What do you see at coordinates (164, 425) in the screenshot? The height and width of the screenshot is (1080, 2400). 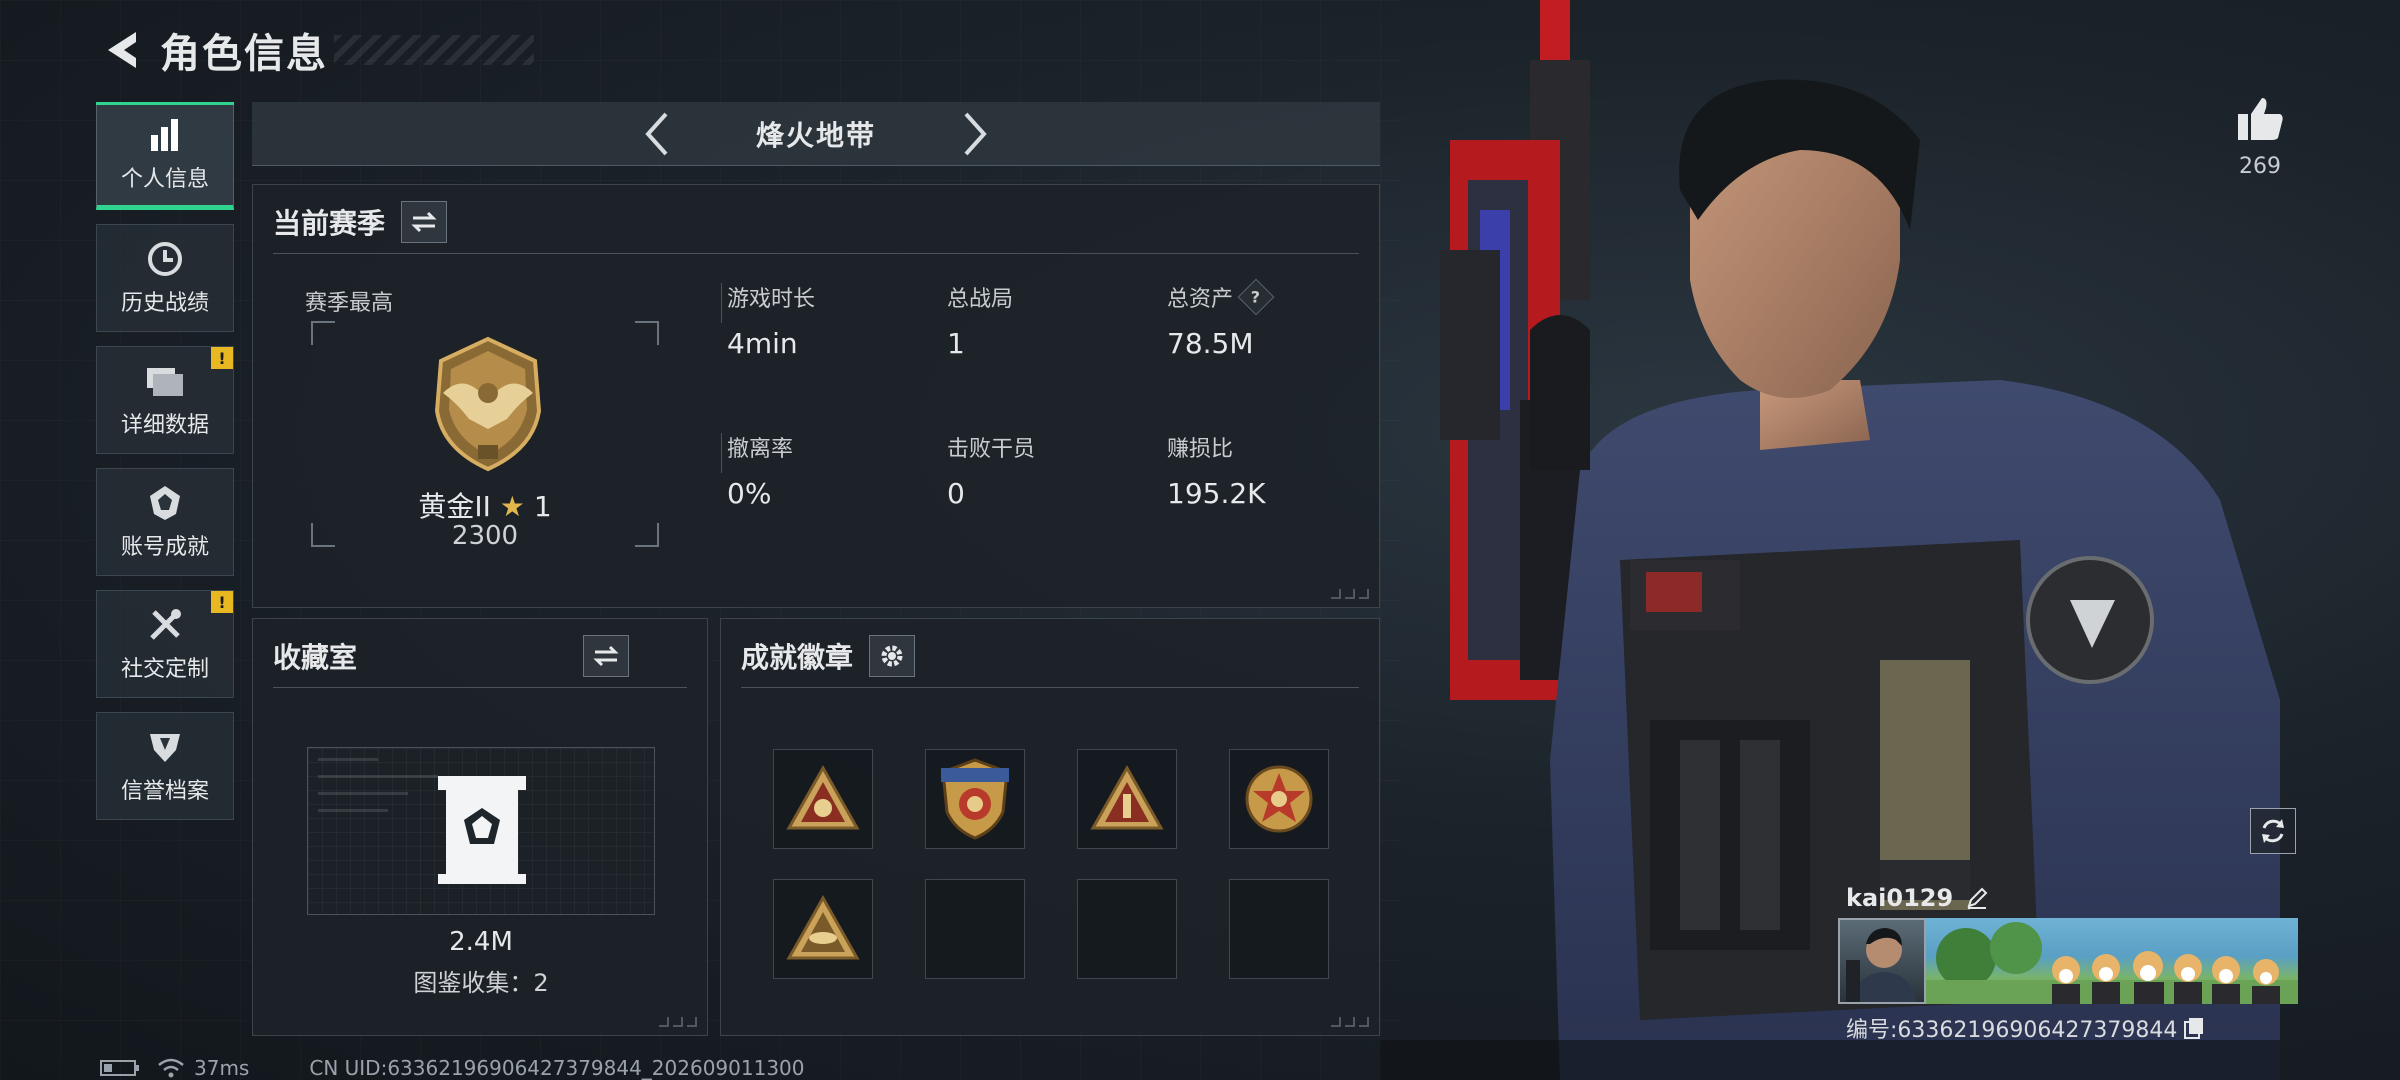 I see `sidebar-item-label: 详细数据` at bounding box center [164, 425].